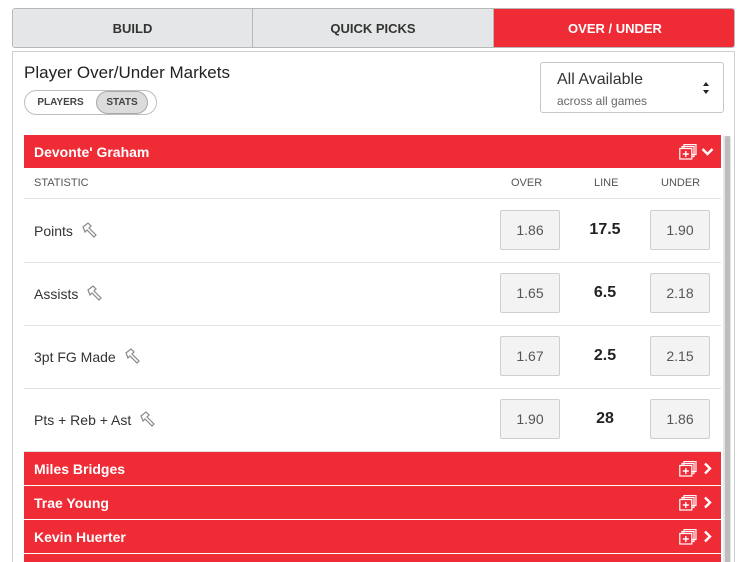  What do you see at coordinates (61, 183) in the screenshot?
I see `col-statistic: STATISTIC` at bounding box center [61, 183].